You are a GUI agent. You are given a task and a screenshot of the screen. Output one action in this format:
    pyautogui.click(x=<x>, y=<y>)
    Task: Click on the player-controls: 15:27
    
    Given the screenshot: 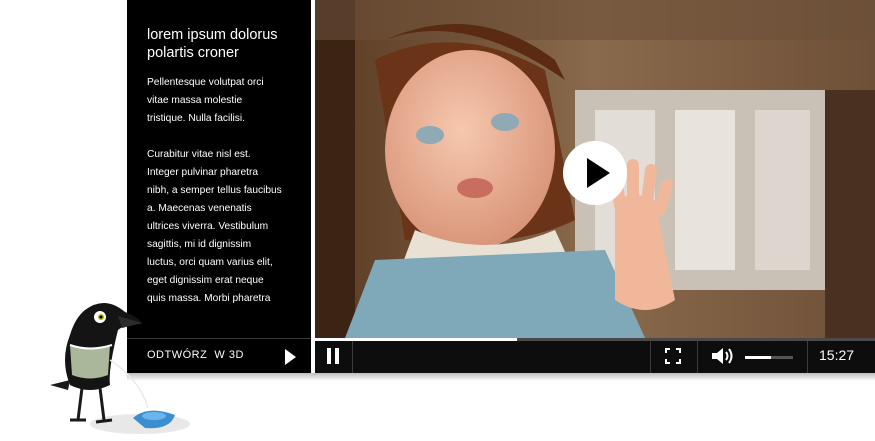 What is the action you would take?
    pyautogui.click(x=595, y=355)
    